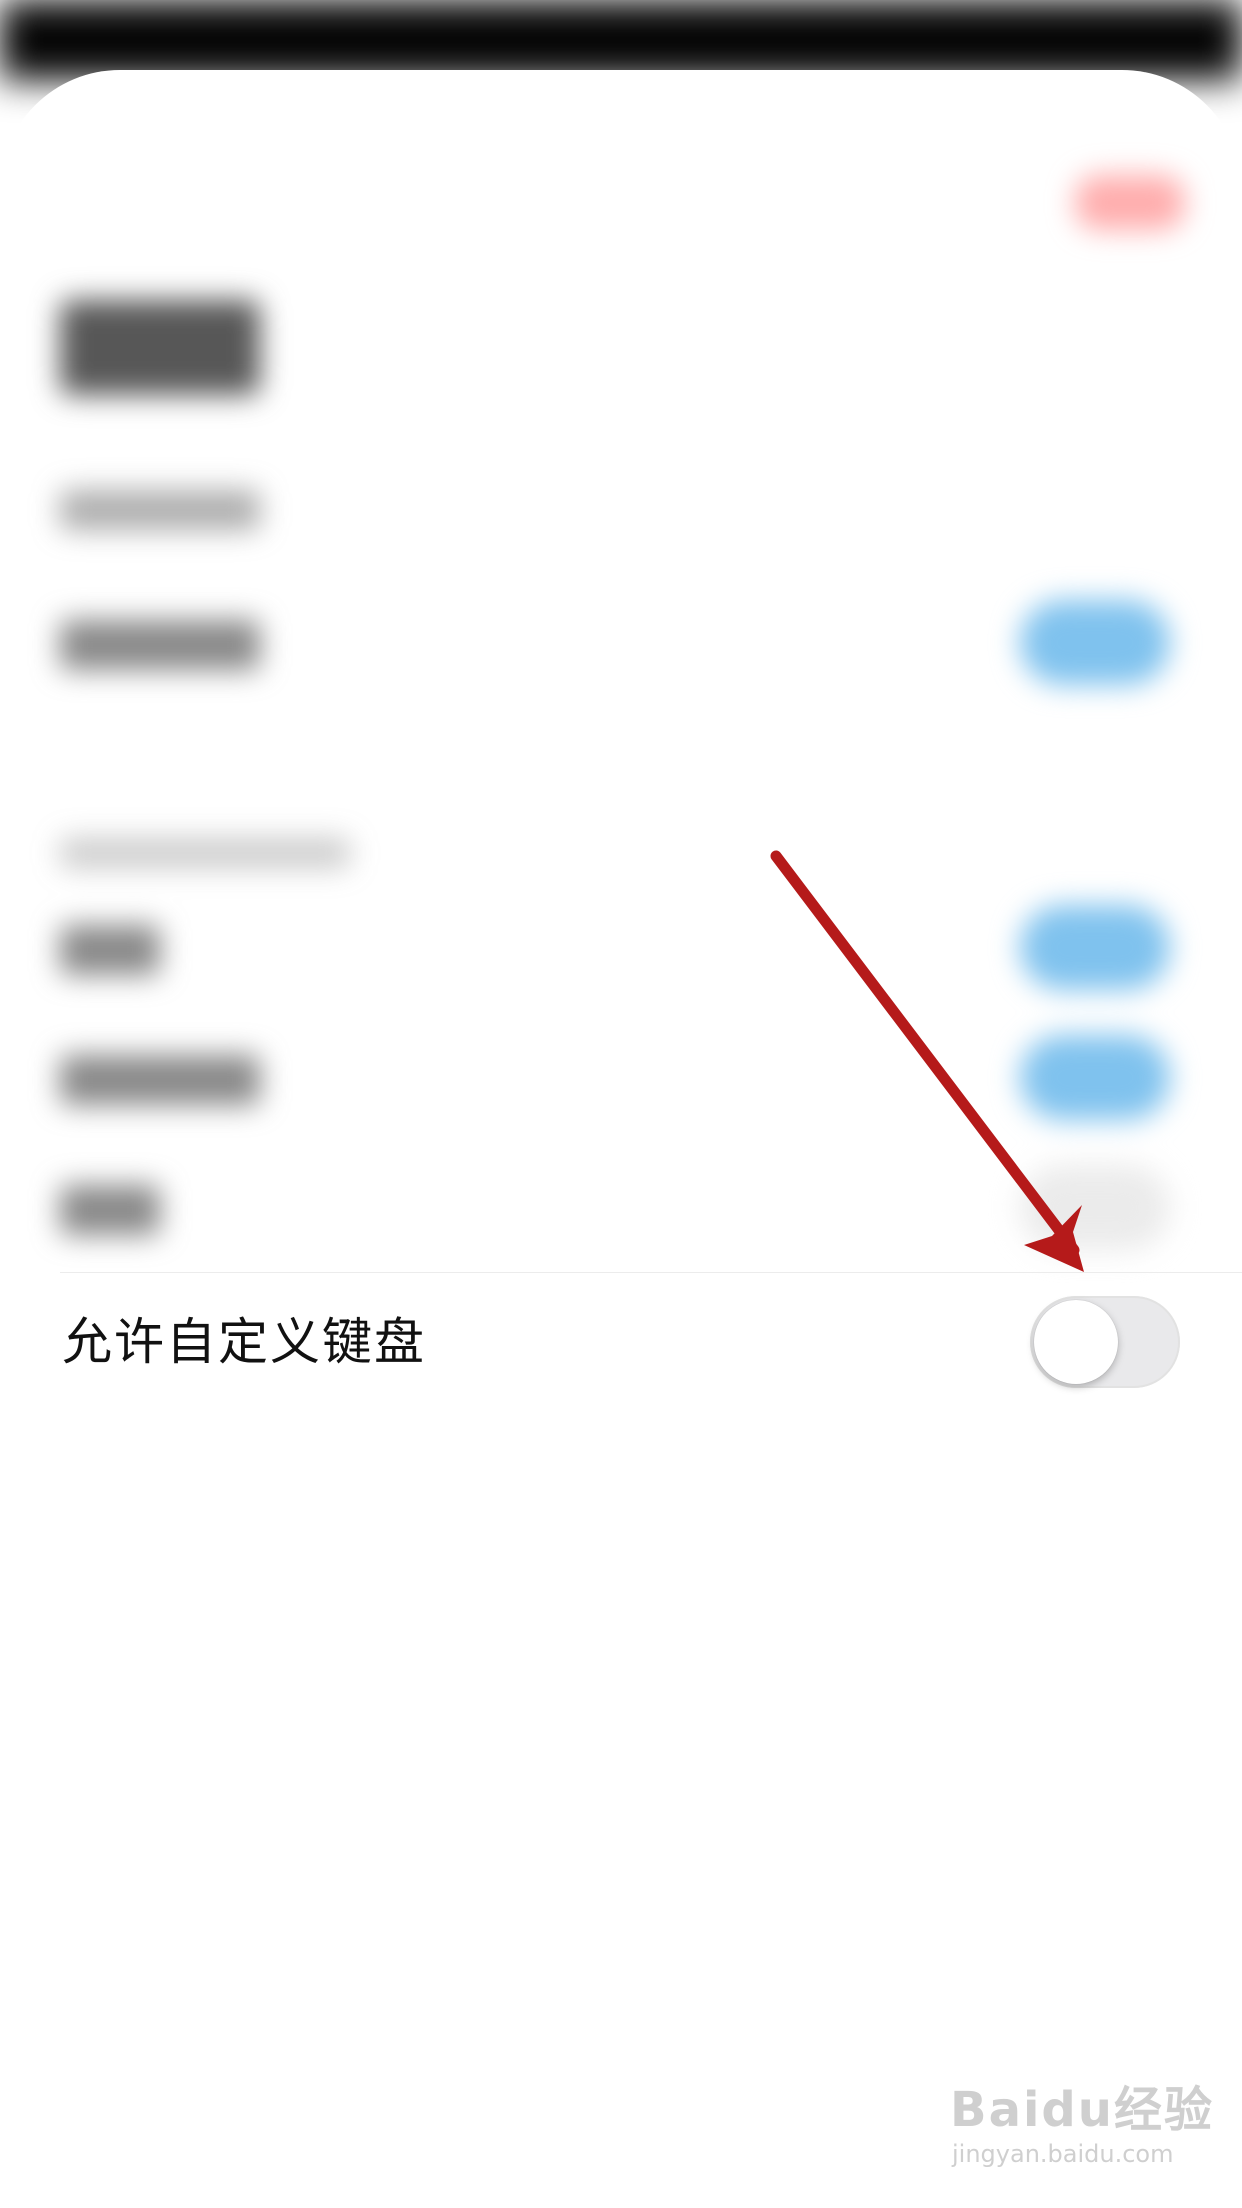 Image resolution: width=1242 pixels, height=2208 pixels. Describe the element at coordinates (1130, 202) in the screenshot. I see `blurred-red-button` at that location.